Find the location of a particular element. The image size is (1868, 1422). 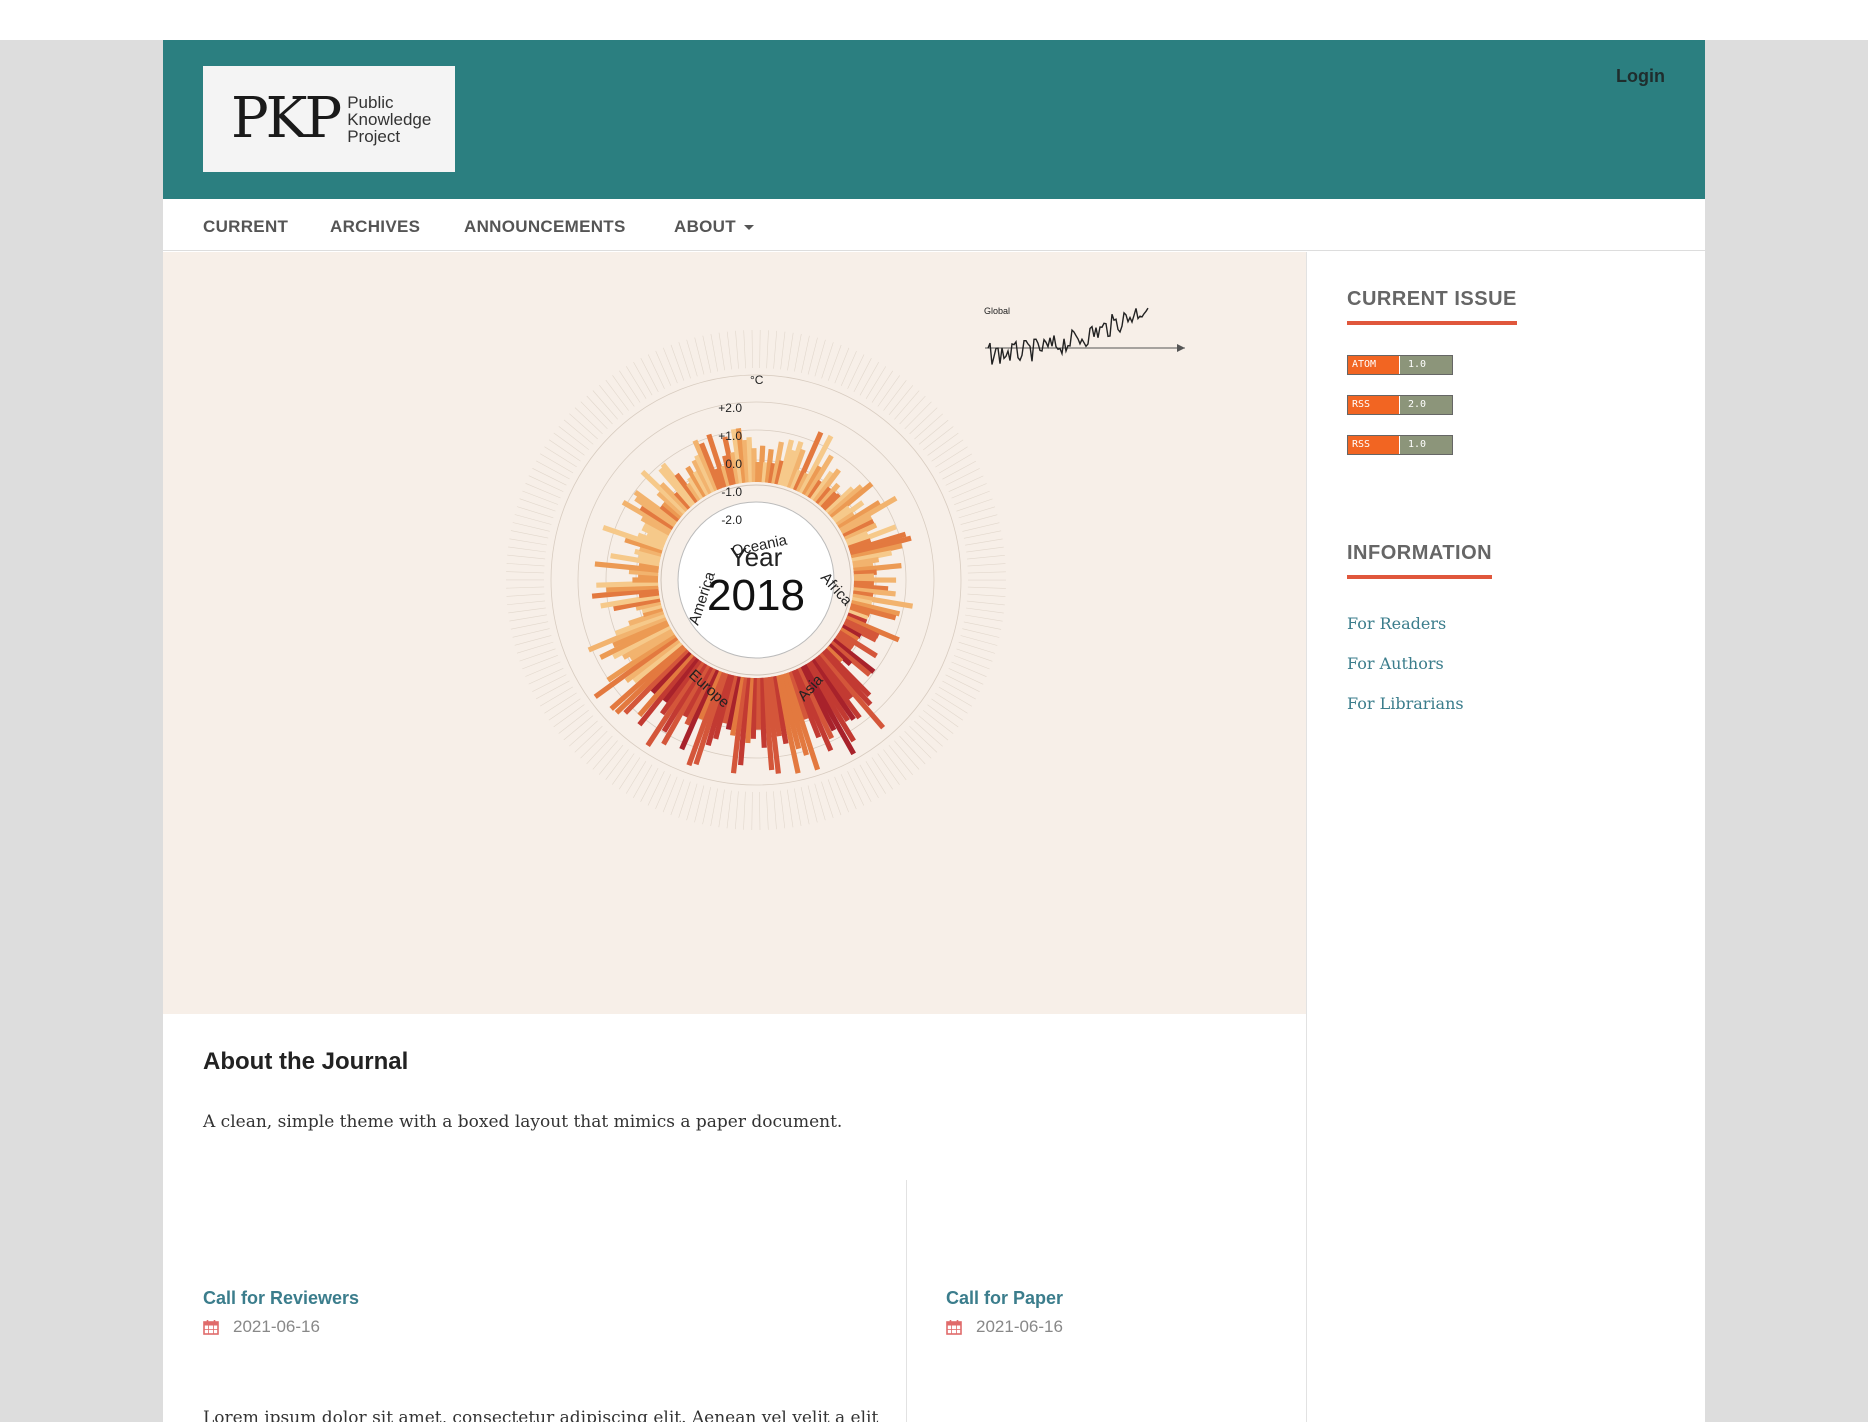

logo-text: Public Knowledge Project is located at coordinates (389, 119).